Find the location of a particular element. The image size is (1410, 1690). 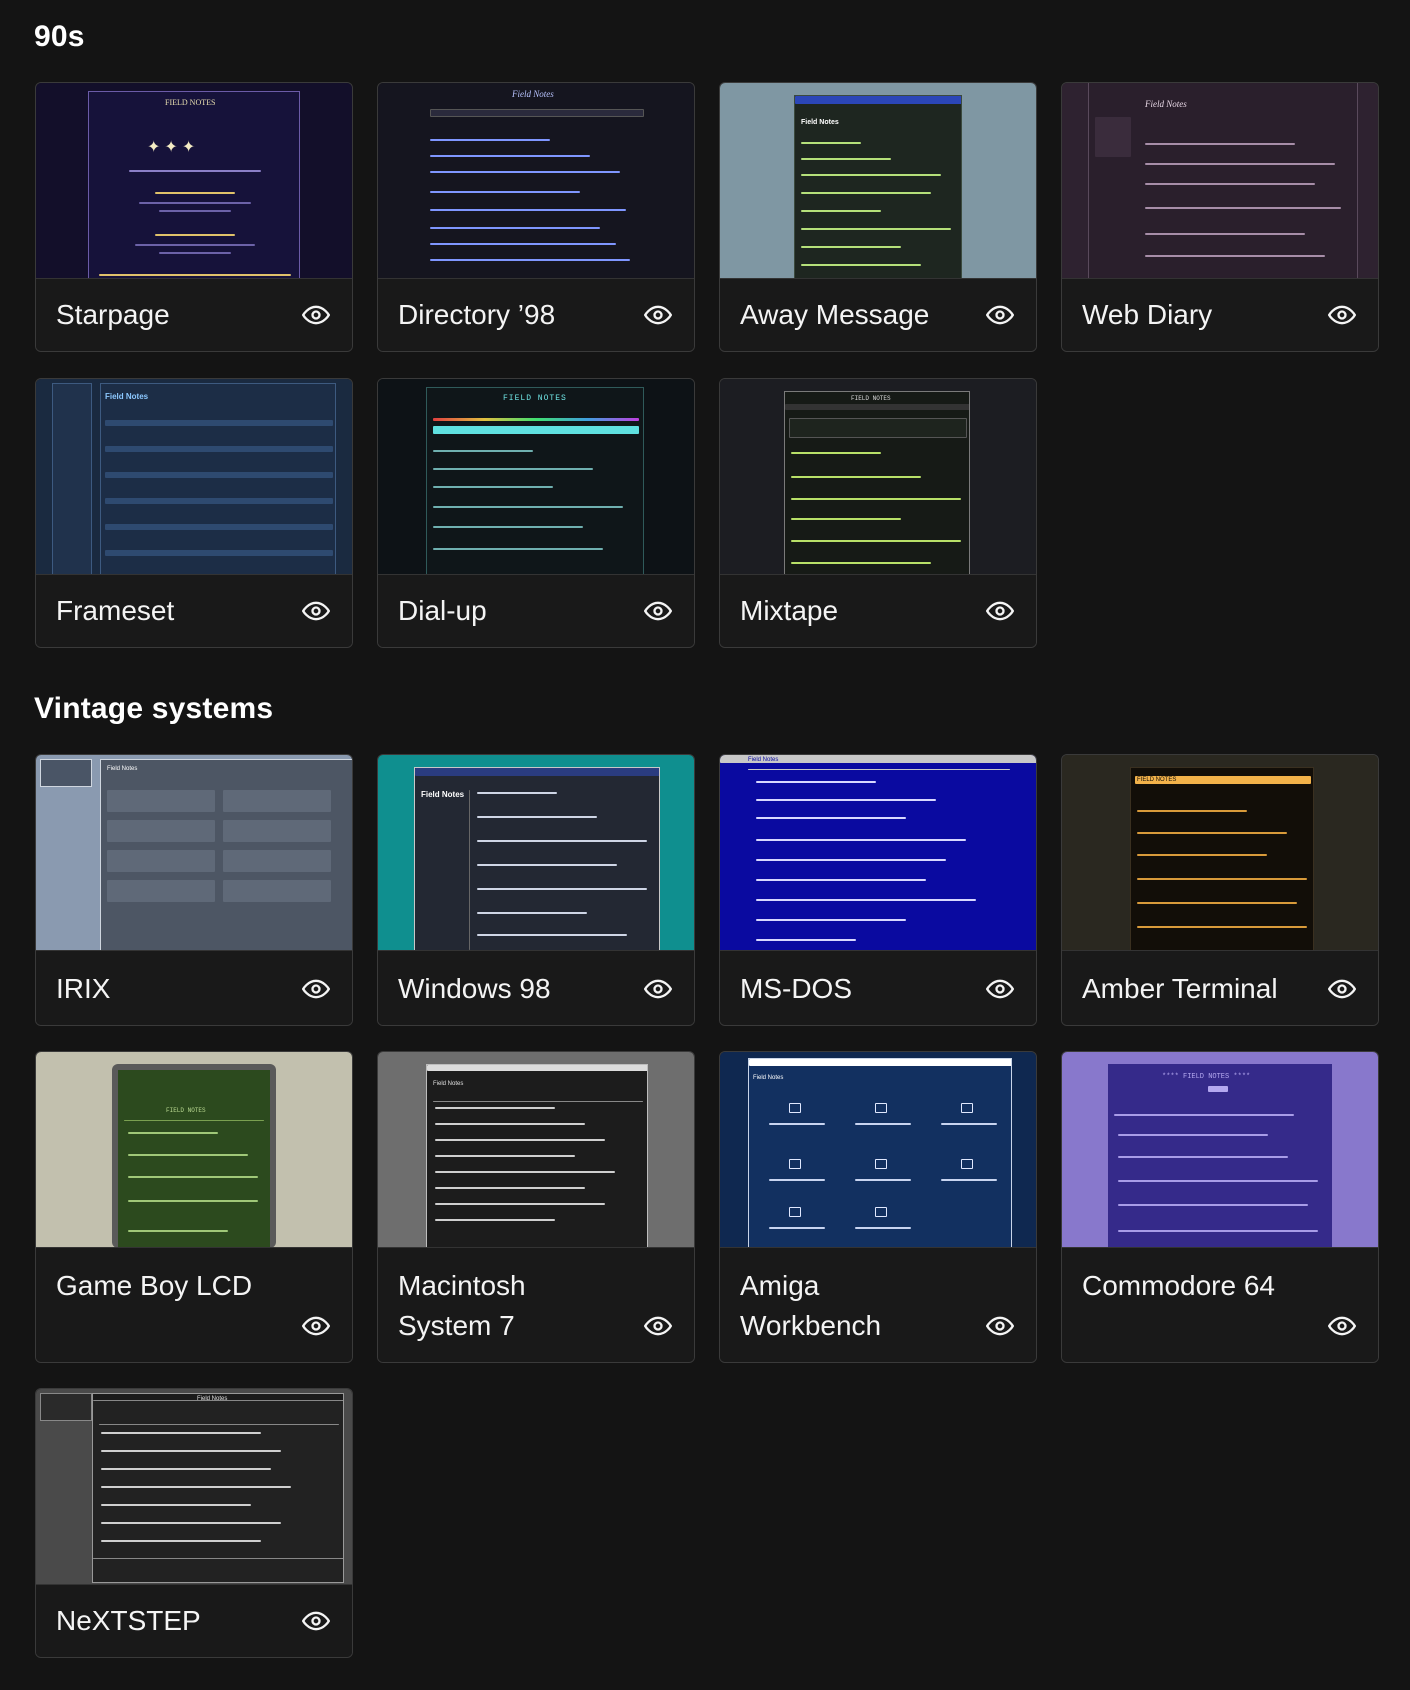

theme-thumbnail: FIELD NOTES ✦ ✦ ✦ is located at coordinates (194, 181).